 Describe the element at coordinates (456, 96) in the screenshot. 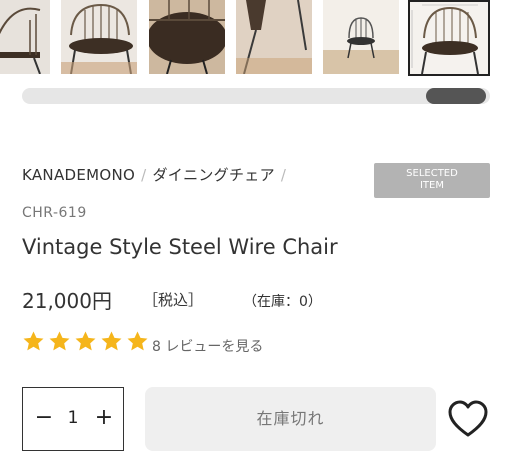

I see `gallery-scrollbar-thumb` at that location.